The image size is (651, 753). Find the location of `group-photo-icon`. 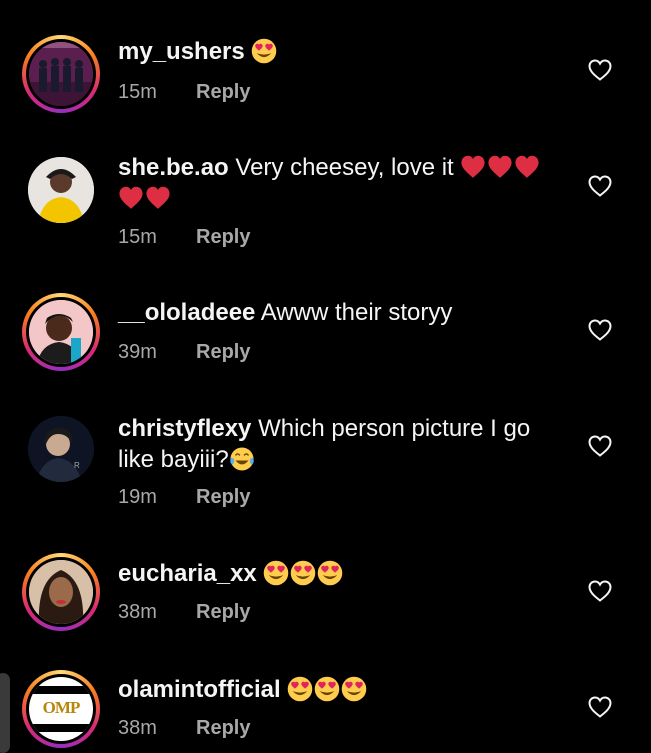

group-photo-icon is located at coordinates (61, 74).